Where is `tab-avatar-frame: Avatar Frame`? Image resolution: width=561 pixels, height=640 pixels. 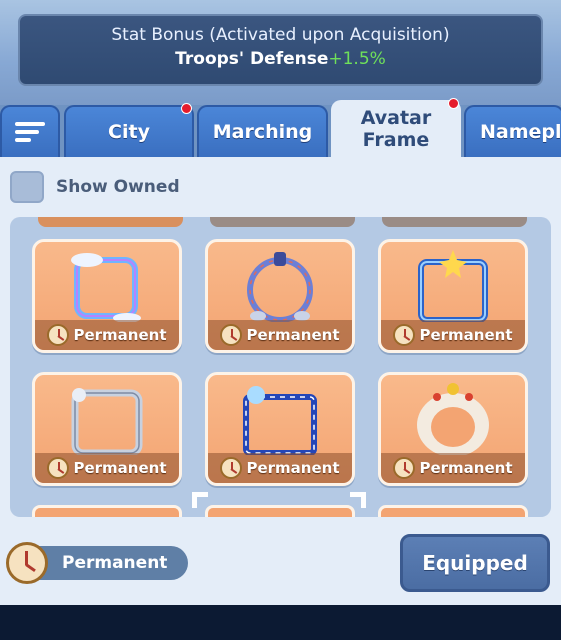
tab-avatar-frame: Avatar Frame is located at coordinates (396, 128).